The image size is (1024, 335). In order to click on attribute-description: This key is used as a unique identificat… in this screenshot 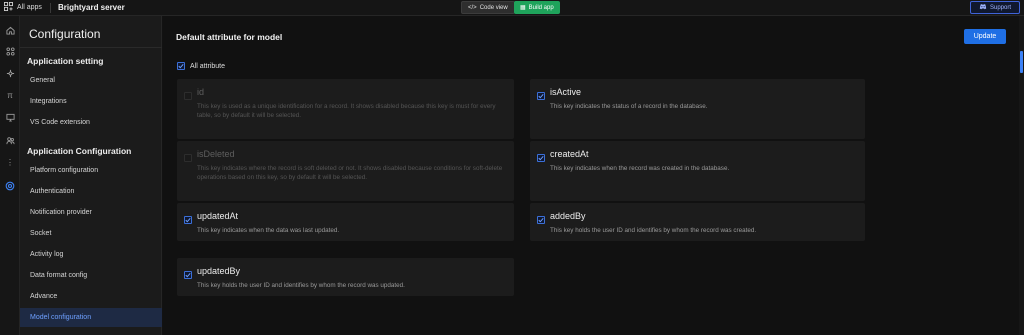, I will do `click(346, 111)`.